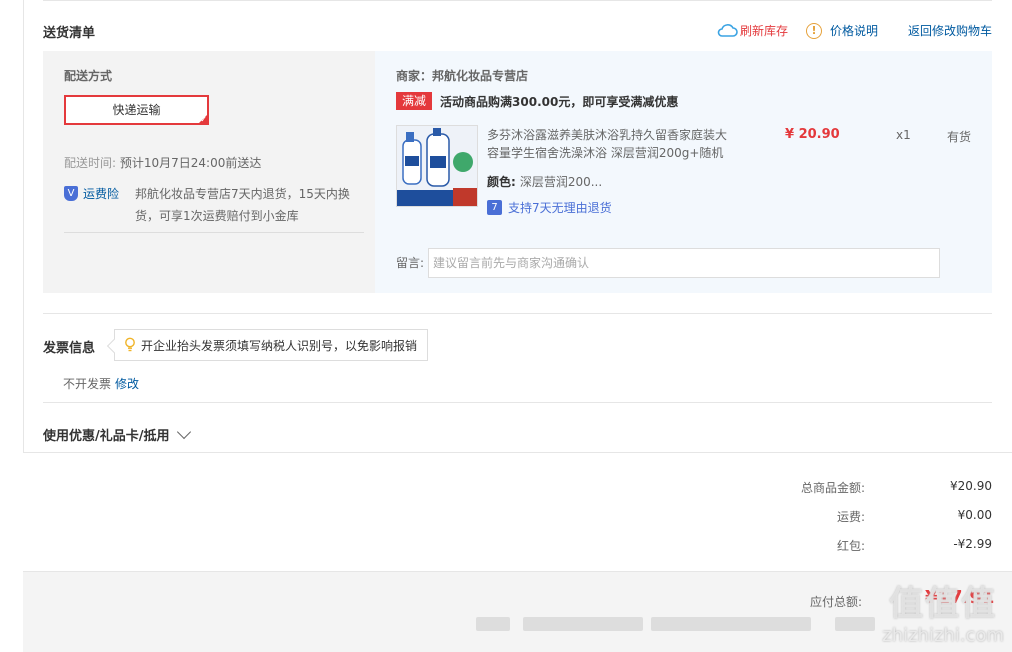 The image size is (1012, 652). I want to click on invoice-value-text: 不开发票, so click(87, 384).